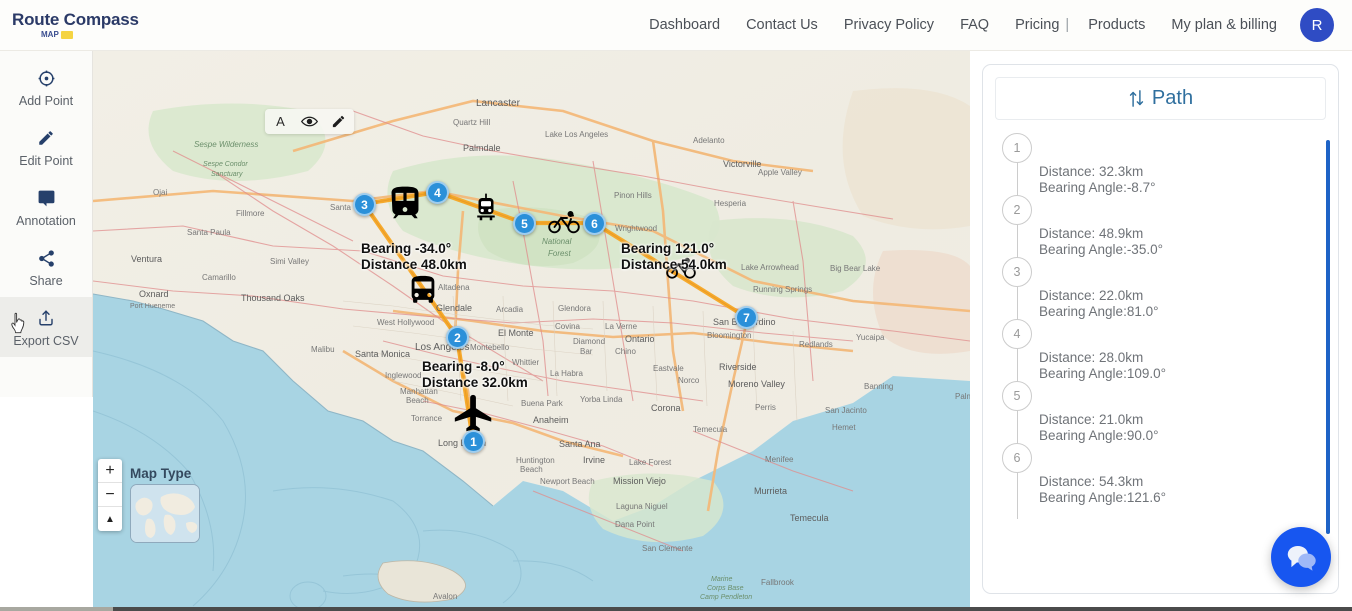 This screenshot has width=1352, height=611. I want to click on target-crosshair-icon, so click(46, 78).